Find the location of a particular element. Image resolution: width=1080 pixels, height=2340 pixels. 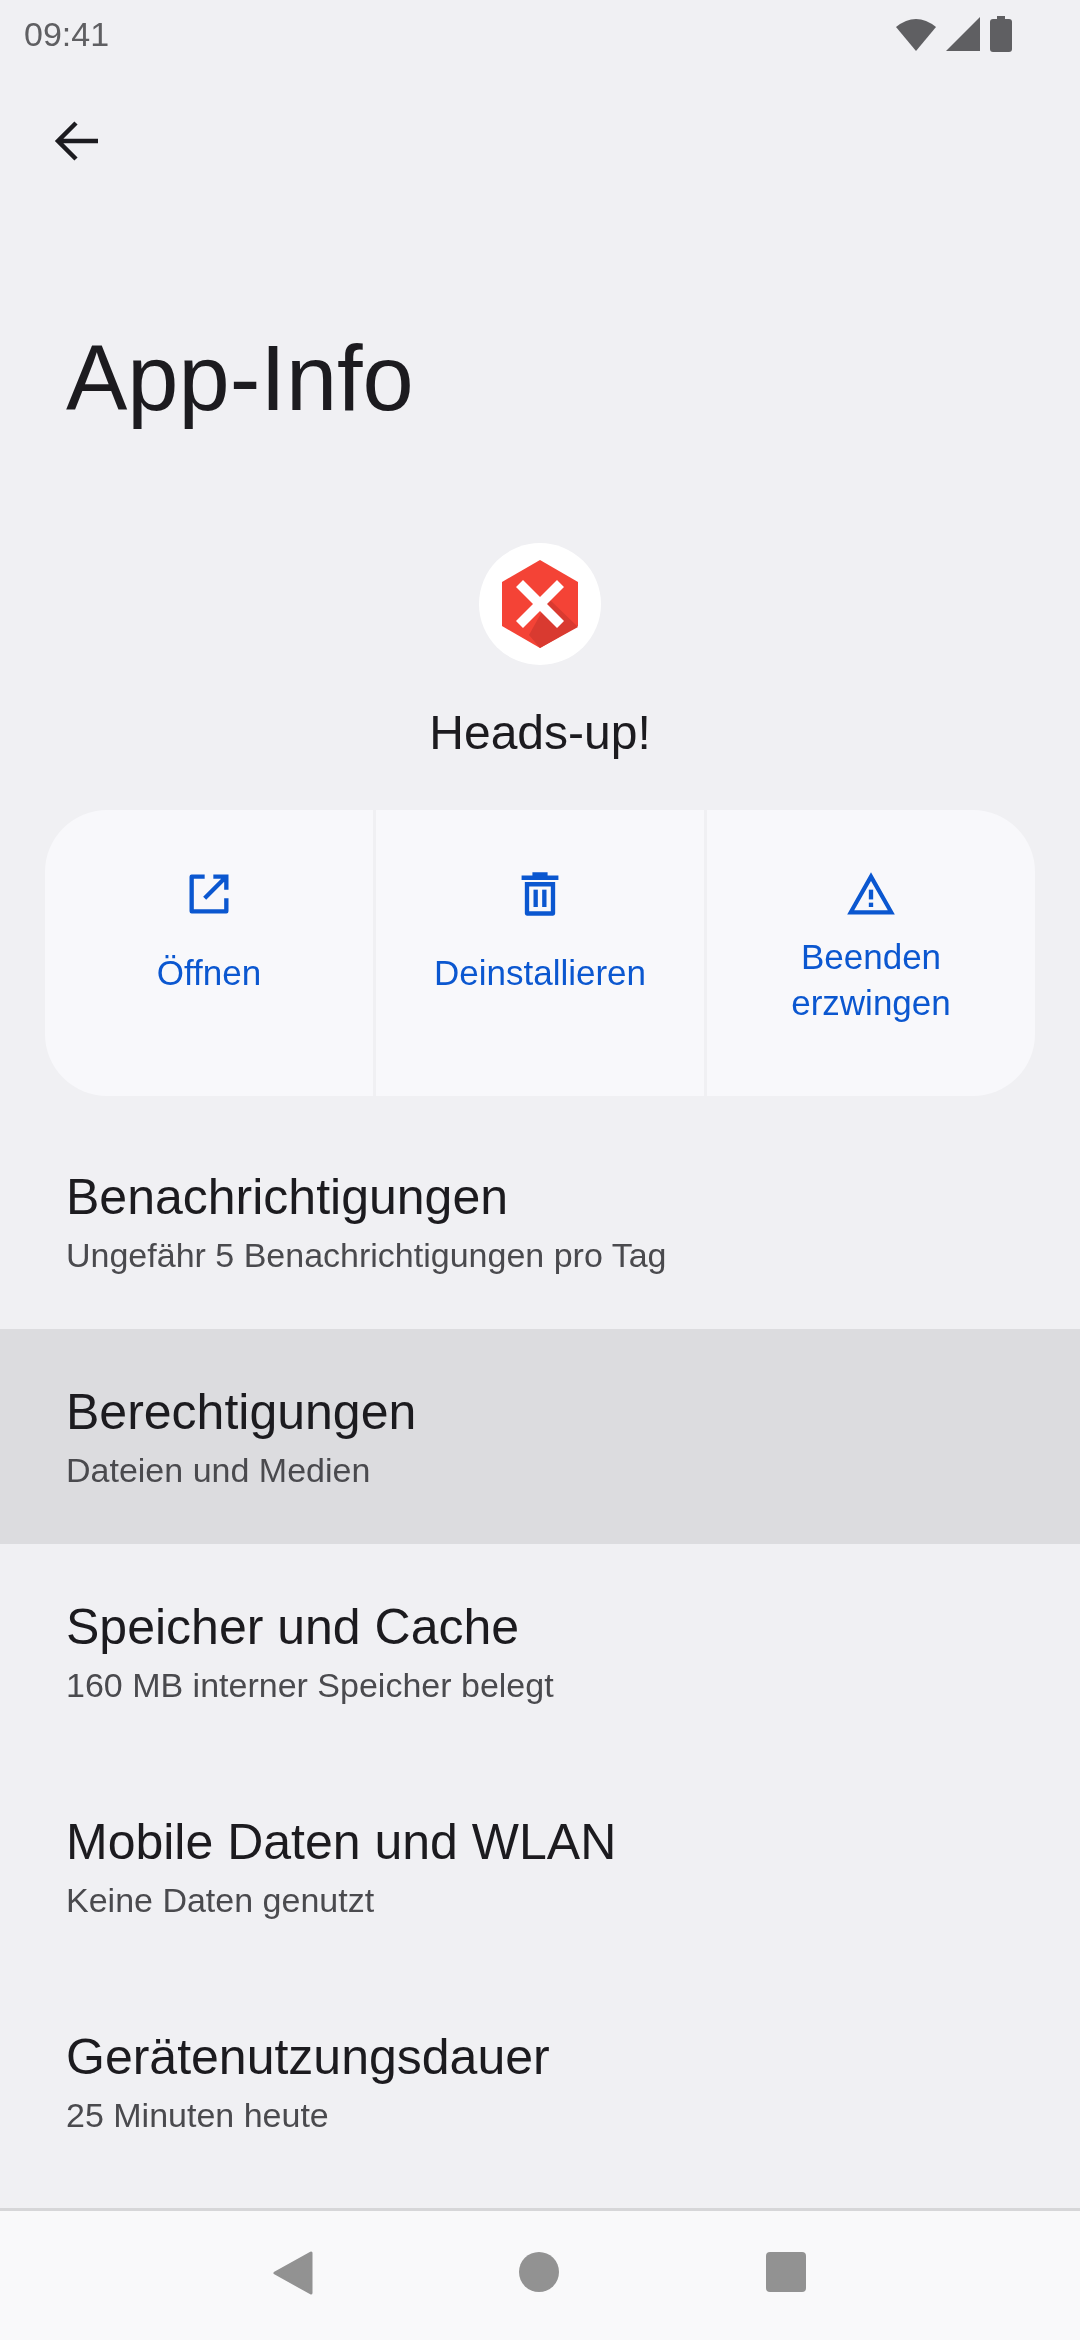

item-title: Berechtigungen is located at coordinates (242, 1412).